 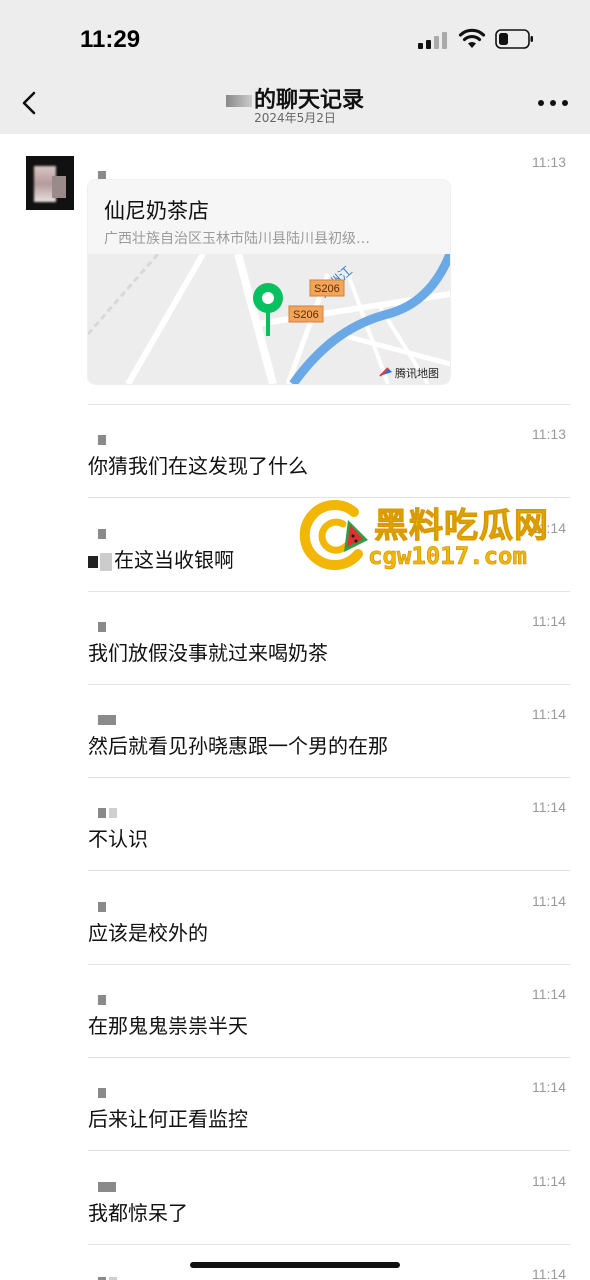 What do you see at coordinates (110, 39) in the screenshot?
I see `status-time: 11:29` at bounding box center [110, 39].